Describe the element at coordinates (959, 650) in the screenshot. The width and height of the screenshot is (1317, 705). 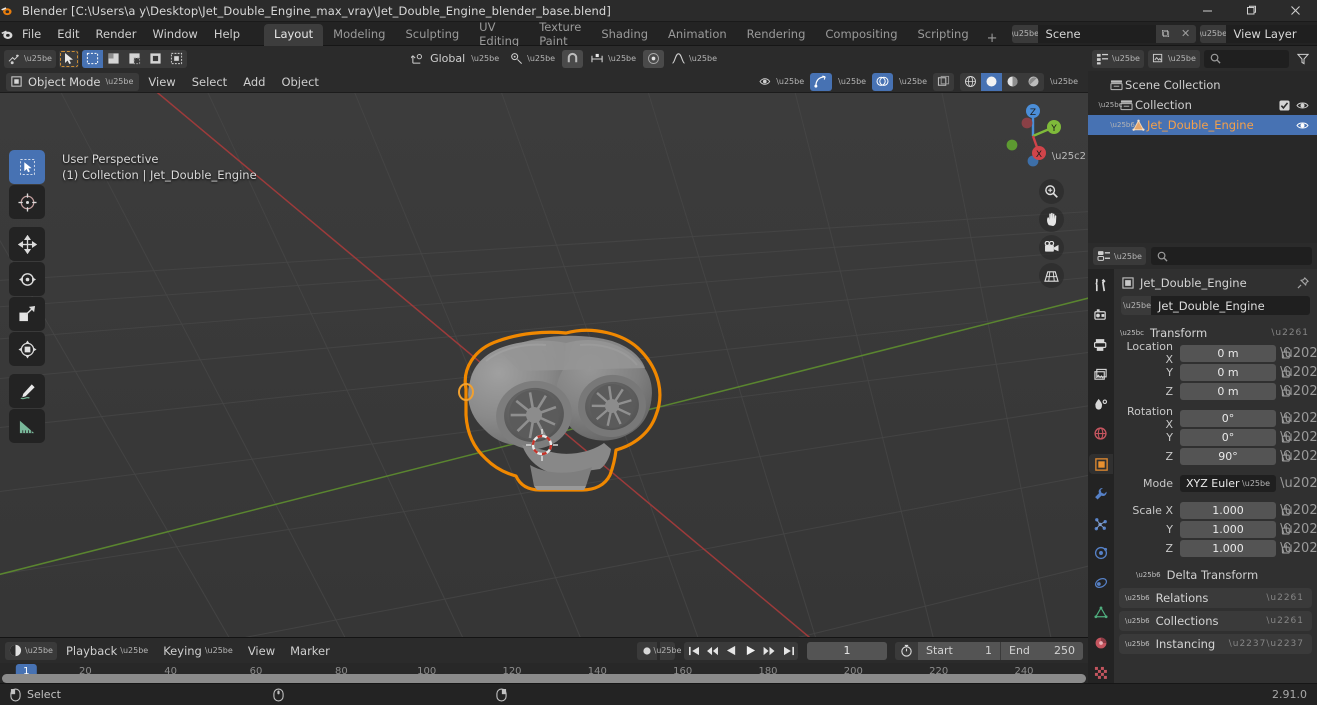
I see `start-frame-field: Start 1` at that location.